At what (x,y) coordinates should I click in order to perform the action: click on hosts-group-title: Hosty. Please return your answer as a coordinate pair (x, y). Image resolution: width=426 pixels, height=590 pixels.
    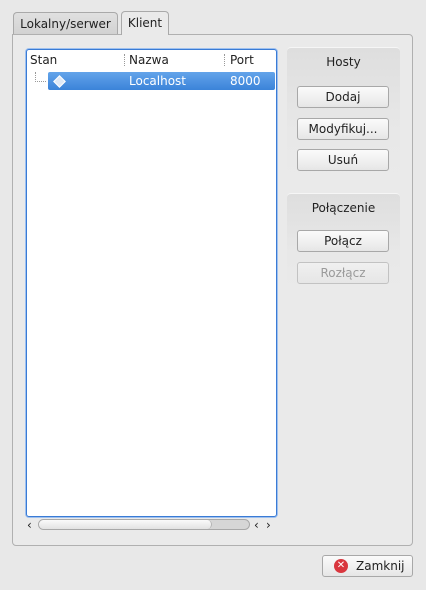
    Looking at the image, I should click on (343, 62).